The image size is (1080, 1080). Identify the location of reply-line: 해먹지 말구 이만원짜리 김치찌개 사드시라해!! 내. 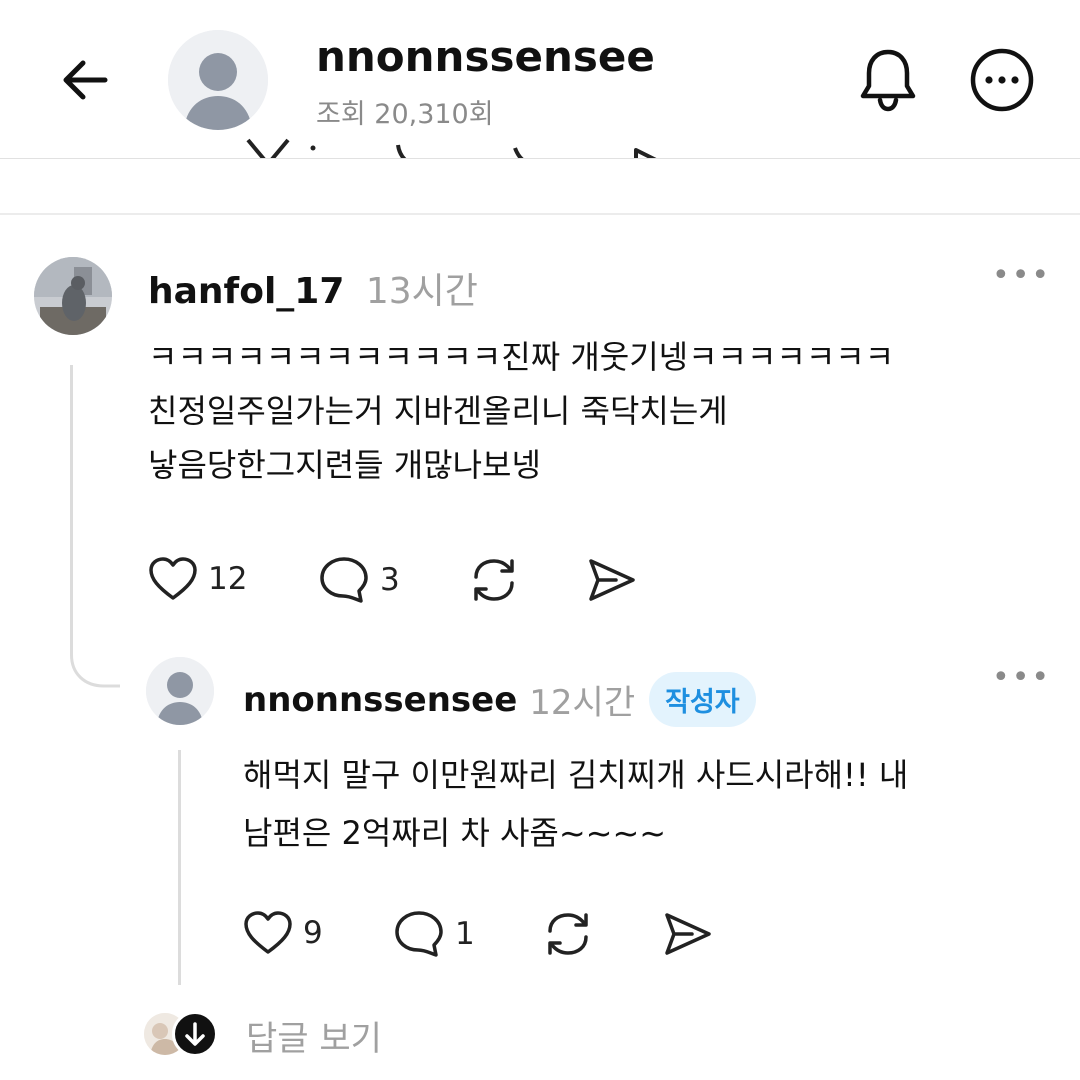
(576, 775).